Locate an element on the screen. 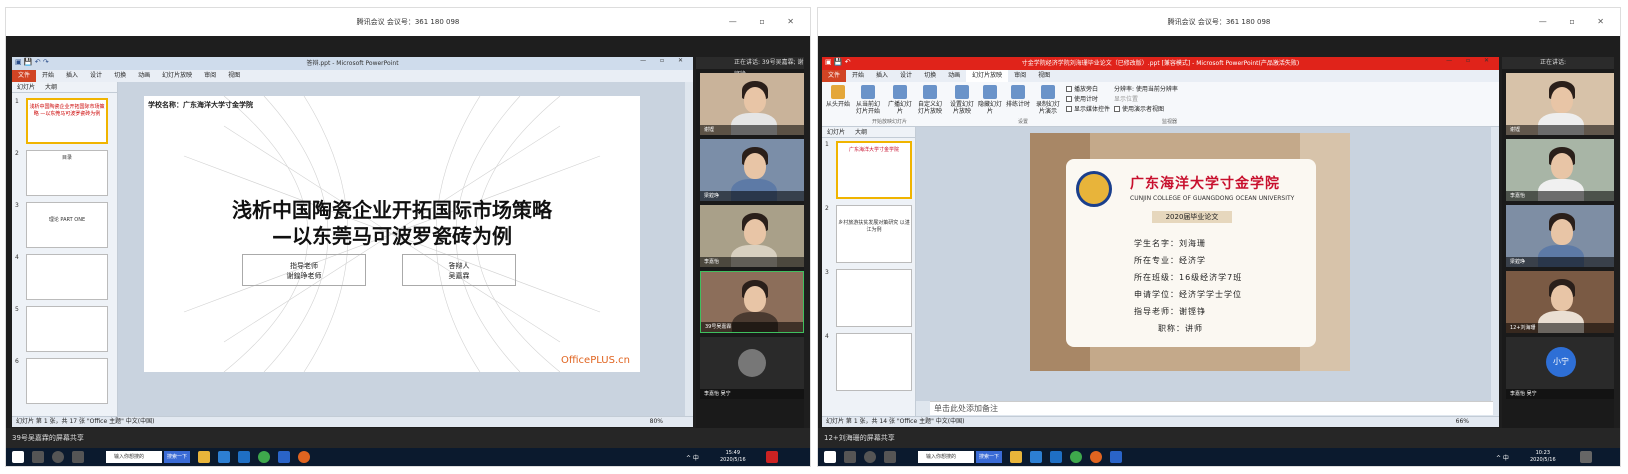  broadcast-button: 广播幻灯片 is located at coordinates (900, 100).